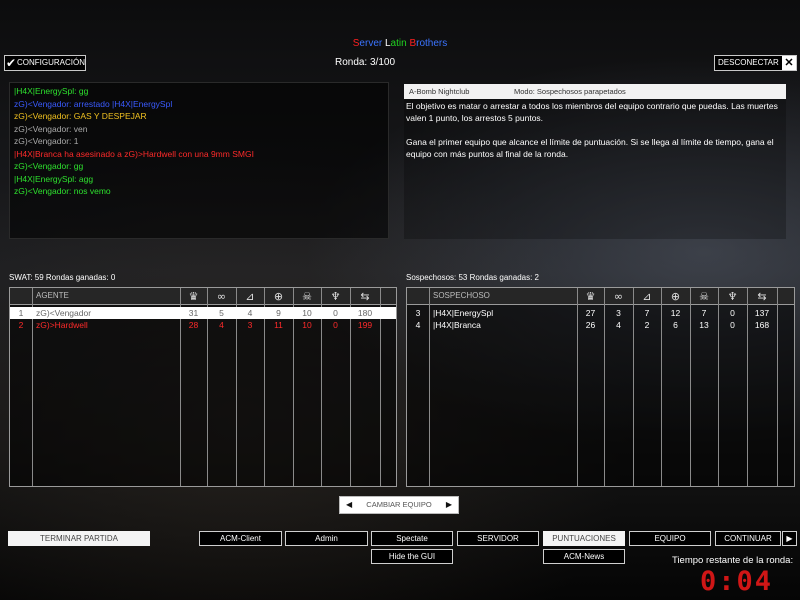 Image resolution: width=800 pixels, height=600 pixels. I want to click on row-number: 1, so click(21, 313).